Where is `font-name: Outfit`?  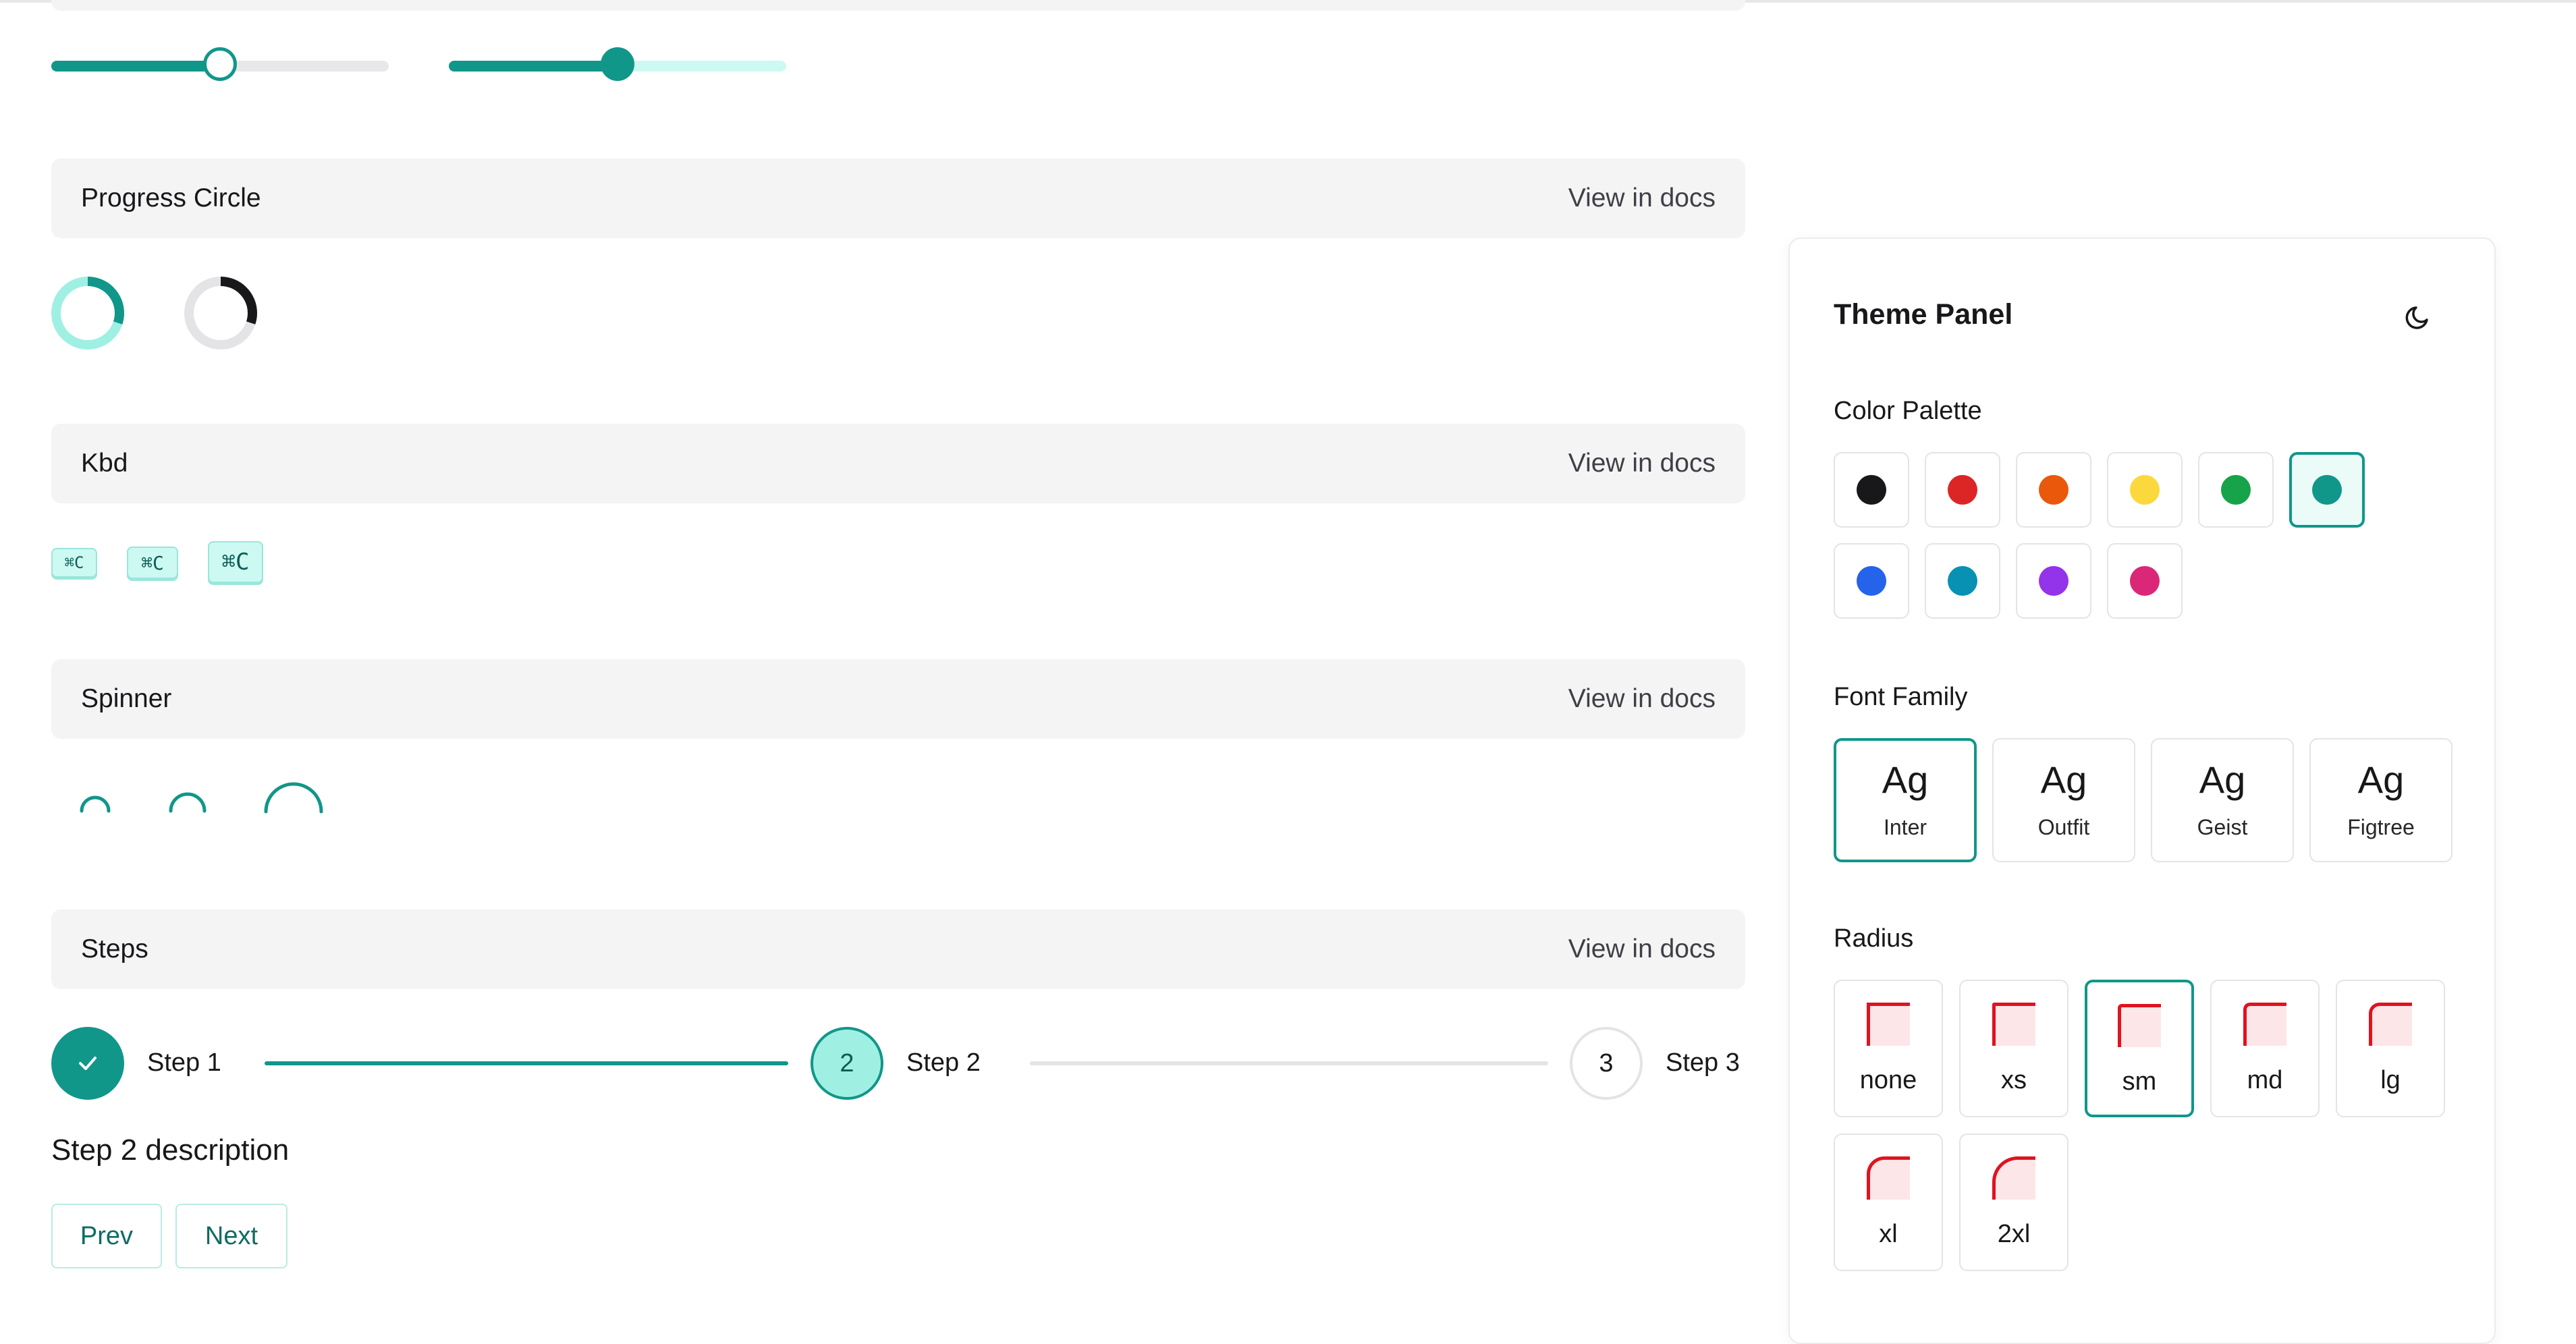
font-name: Outfit is located at coordinates (2063, 826).